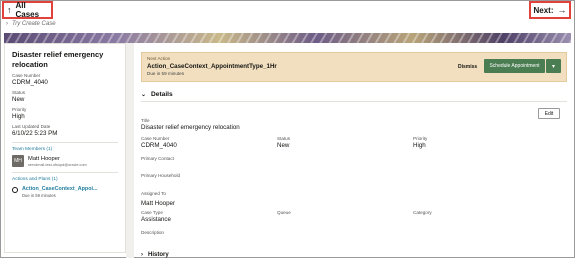  I want to click on next-action-title: Action_CaseContext_AppointmentType_1Hr, so click(212, 66).